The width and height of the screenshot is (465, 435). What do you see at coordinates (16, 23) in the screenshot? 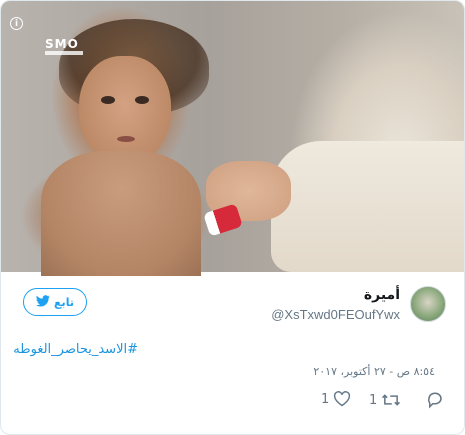
I see `info-icon: i` at bounding box center [16, 23].